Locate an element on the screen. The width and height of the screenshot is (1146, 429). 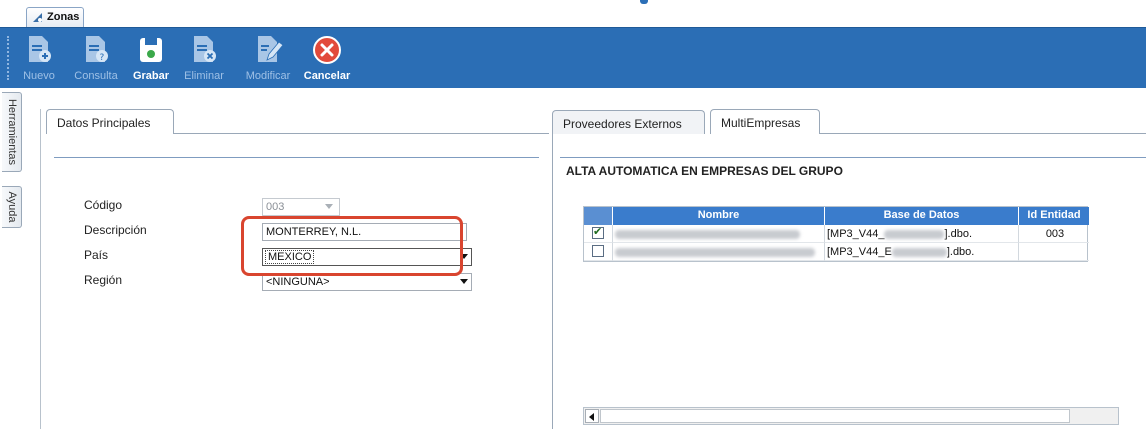
row-base-datos-cell: [MP3_V44_E ].dbo. is located at coordinates (922, 252).